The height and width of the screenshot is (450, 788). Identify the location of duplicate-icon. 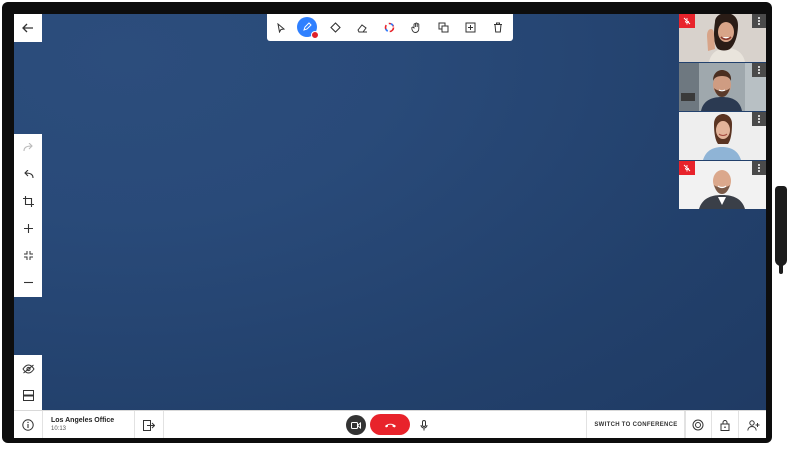
(443, 27).